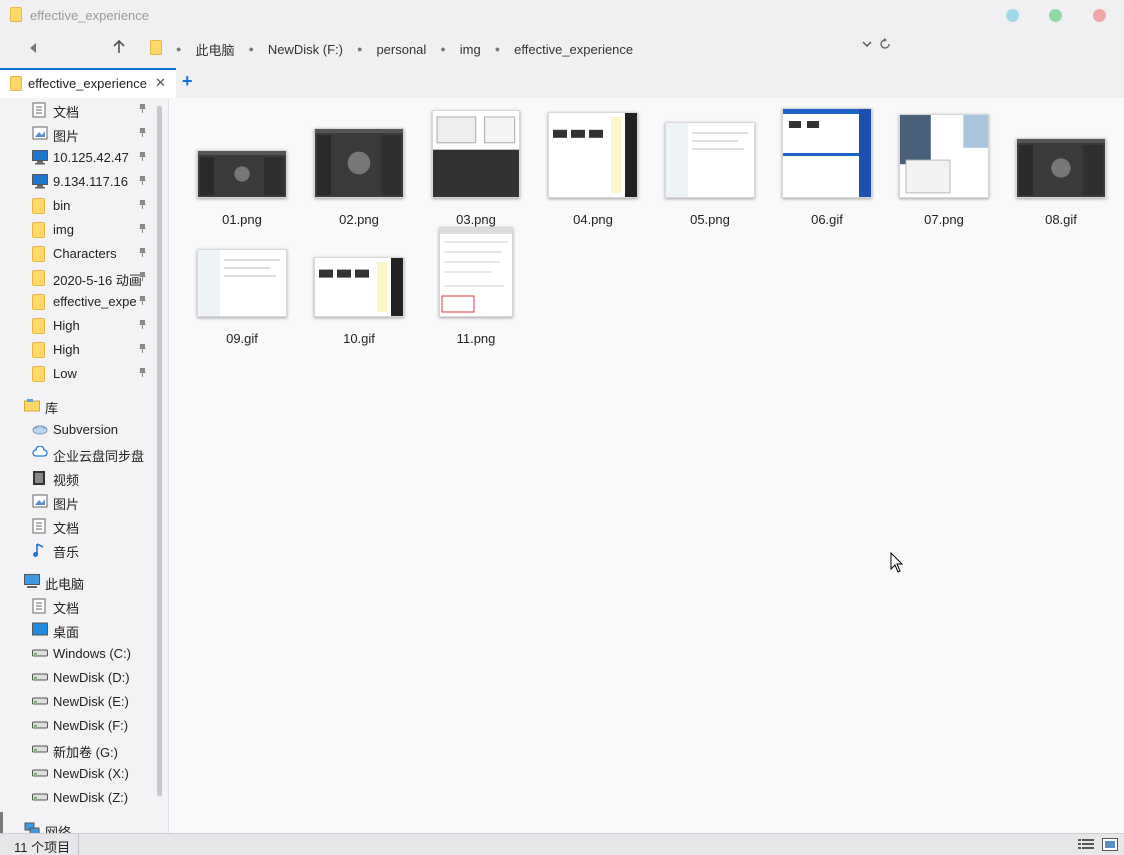 Image resolution: width=1124 pixels, height=855 pixels. I want to click on file-name: 01.png, so click(242, 219).